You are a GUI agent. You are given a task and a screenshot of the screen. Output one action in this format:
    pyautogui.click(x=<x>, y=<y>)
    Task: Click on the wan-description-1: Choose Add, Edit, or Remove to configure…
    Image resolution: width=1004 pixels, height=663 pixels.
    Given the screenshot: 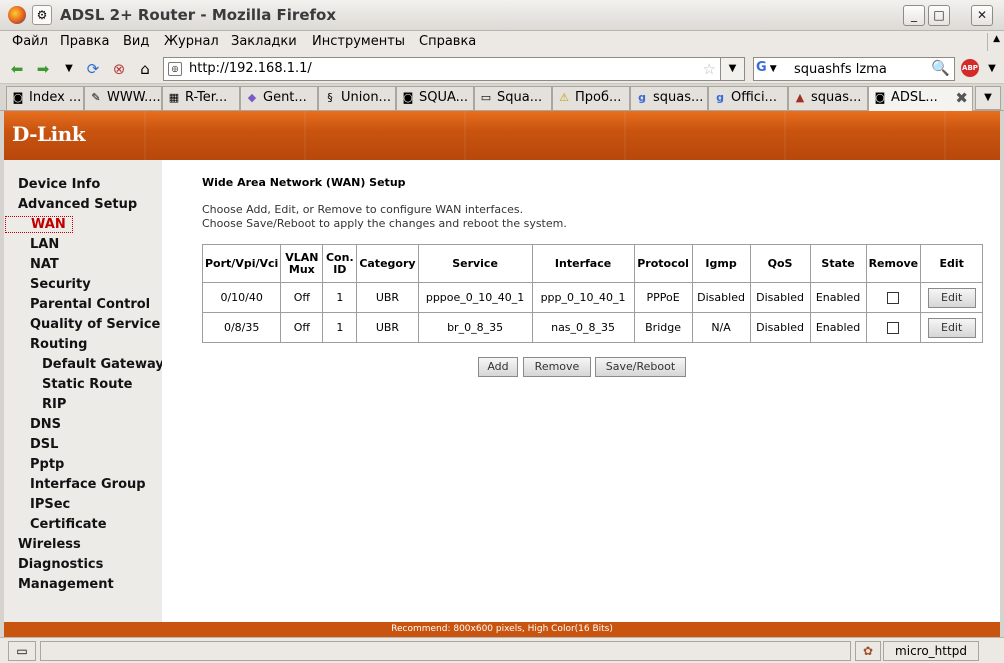 What is the action you would take?
    pyautogui.click(x=363, y=209)
    